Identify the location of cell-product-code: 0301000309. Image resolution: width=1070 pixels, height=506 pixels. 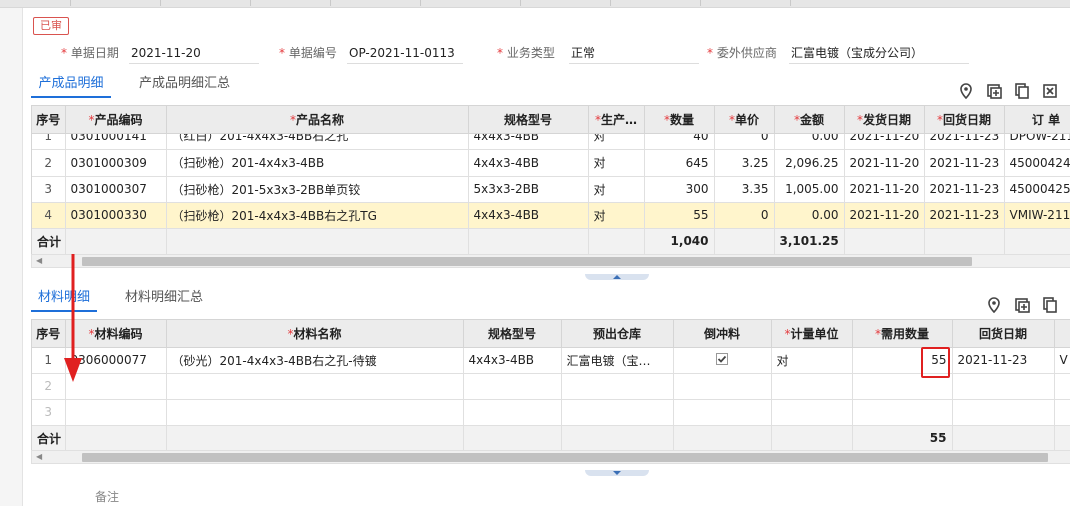
(116, 163).